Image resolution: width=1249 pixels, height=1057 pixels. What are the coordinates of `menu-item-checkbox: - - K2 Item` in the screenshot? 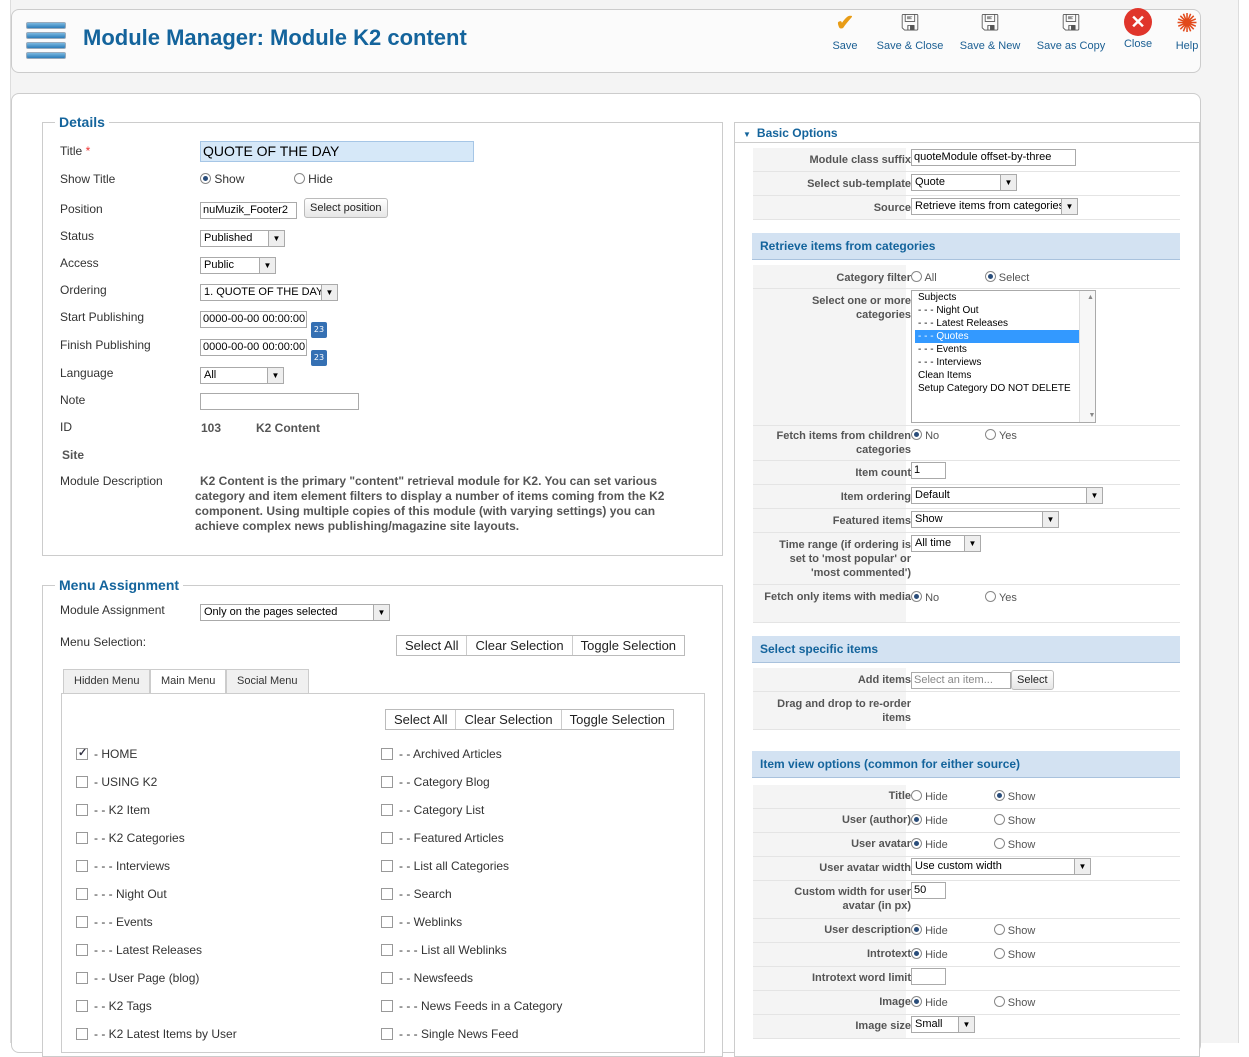 It's located at (113, 810).